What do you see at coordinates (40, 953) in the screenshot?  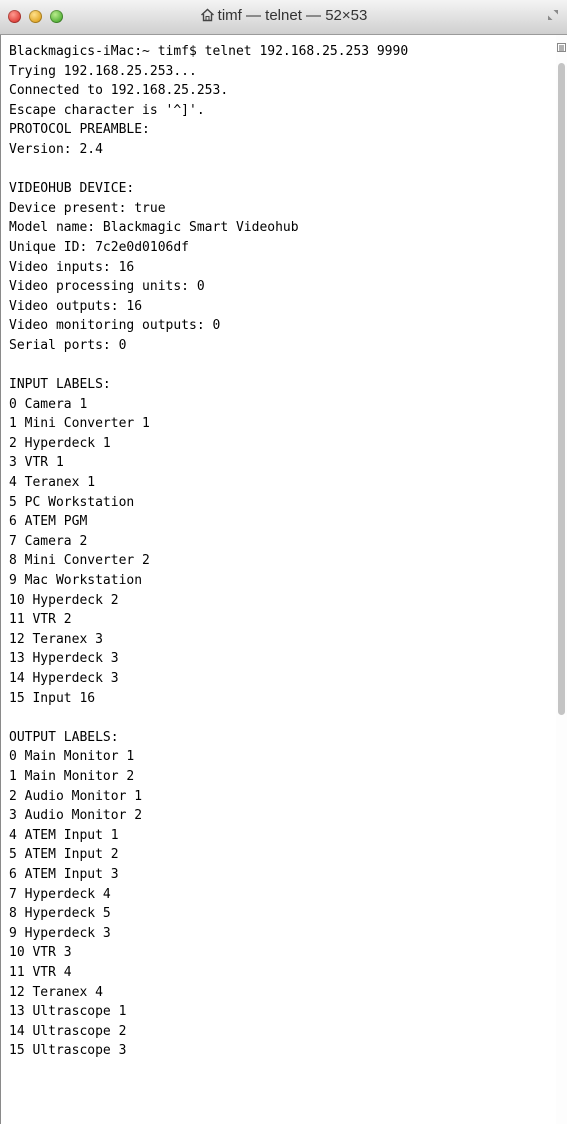 I see `terminal-line: 10 VTR 3` at bounding box center [40, 953].